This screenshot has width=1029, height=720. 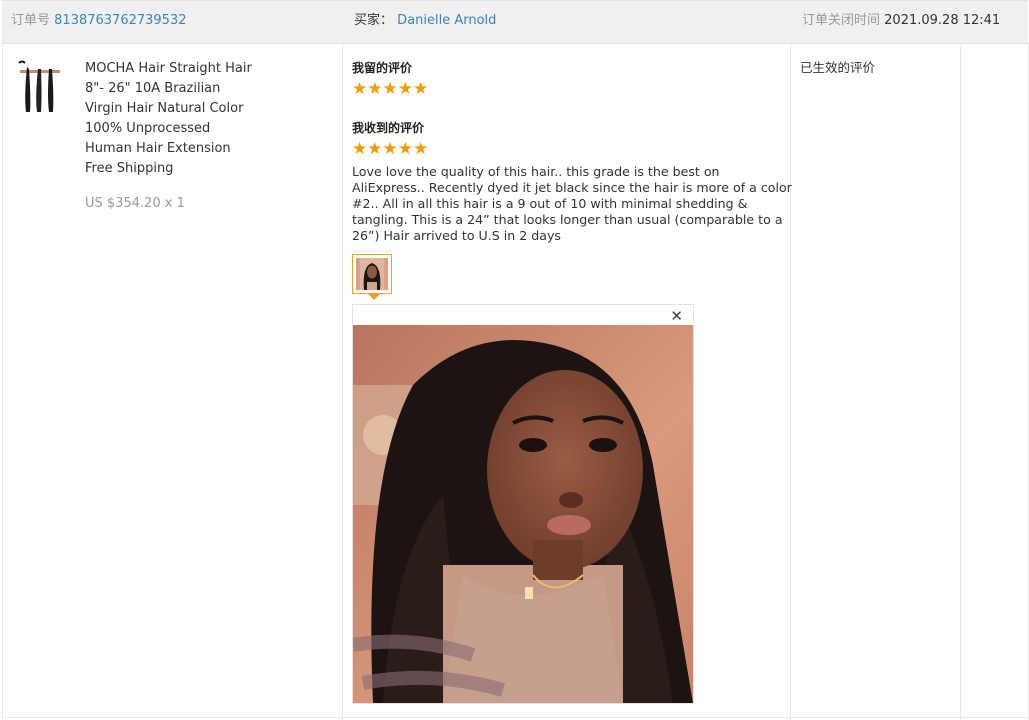 What do you see at coordinates (841, 20) in the screenshot?
I see `close-time-label: 订单关闭时间` at bounding box center [841, 20].